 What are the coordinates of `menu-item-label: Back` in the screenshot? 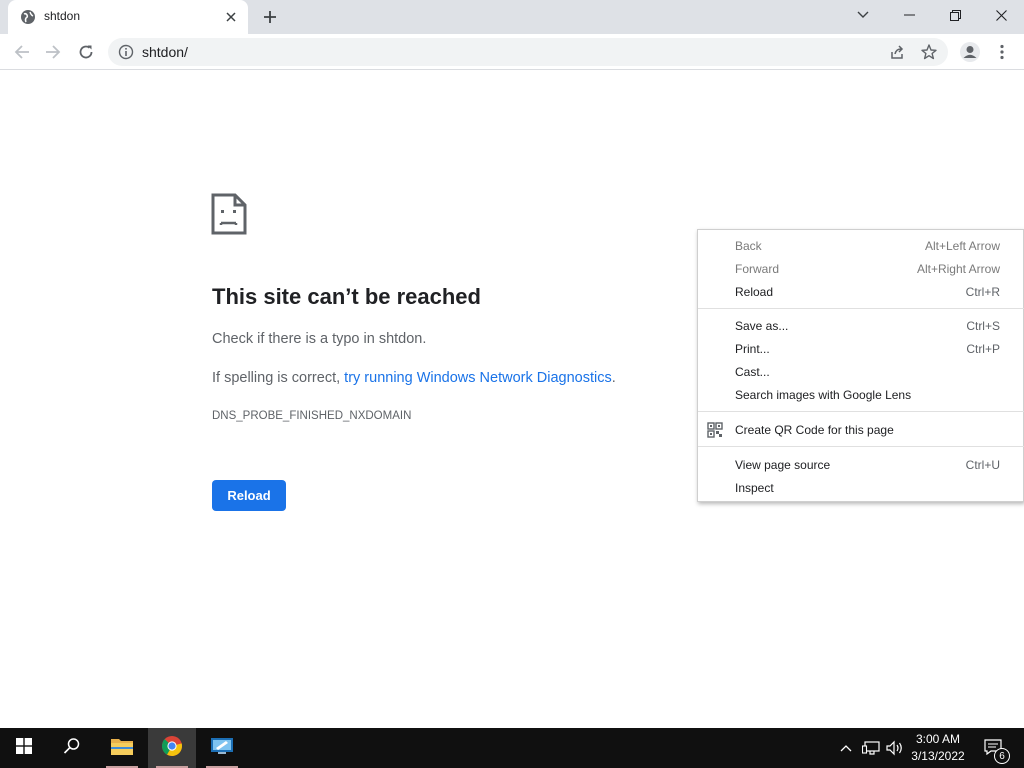 It's located at (748, 246).